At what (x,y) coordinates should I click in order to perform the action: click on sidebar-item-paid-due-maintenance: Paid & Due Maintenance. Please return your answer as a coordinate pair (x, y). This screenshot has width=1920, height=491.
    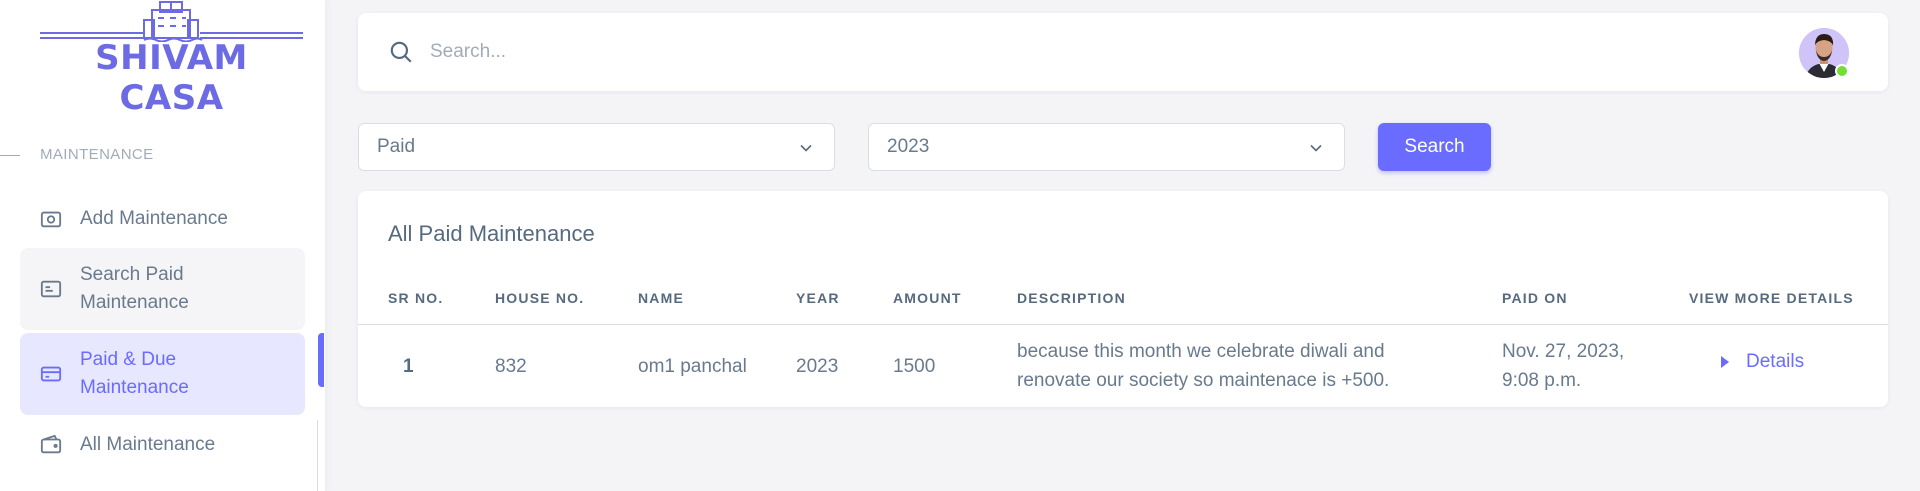
    Looking at the image, I should click on (162, 374).